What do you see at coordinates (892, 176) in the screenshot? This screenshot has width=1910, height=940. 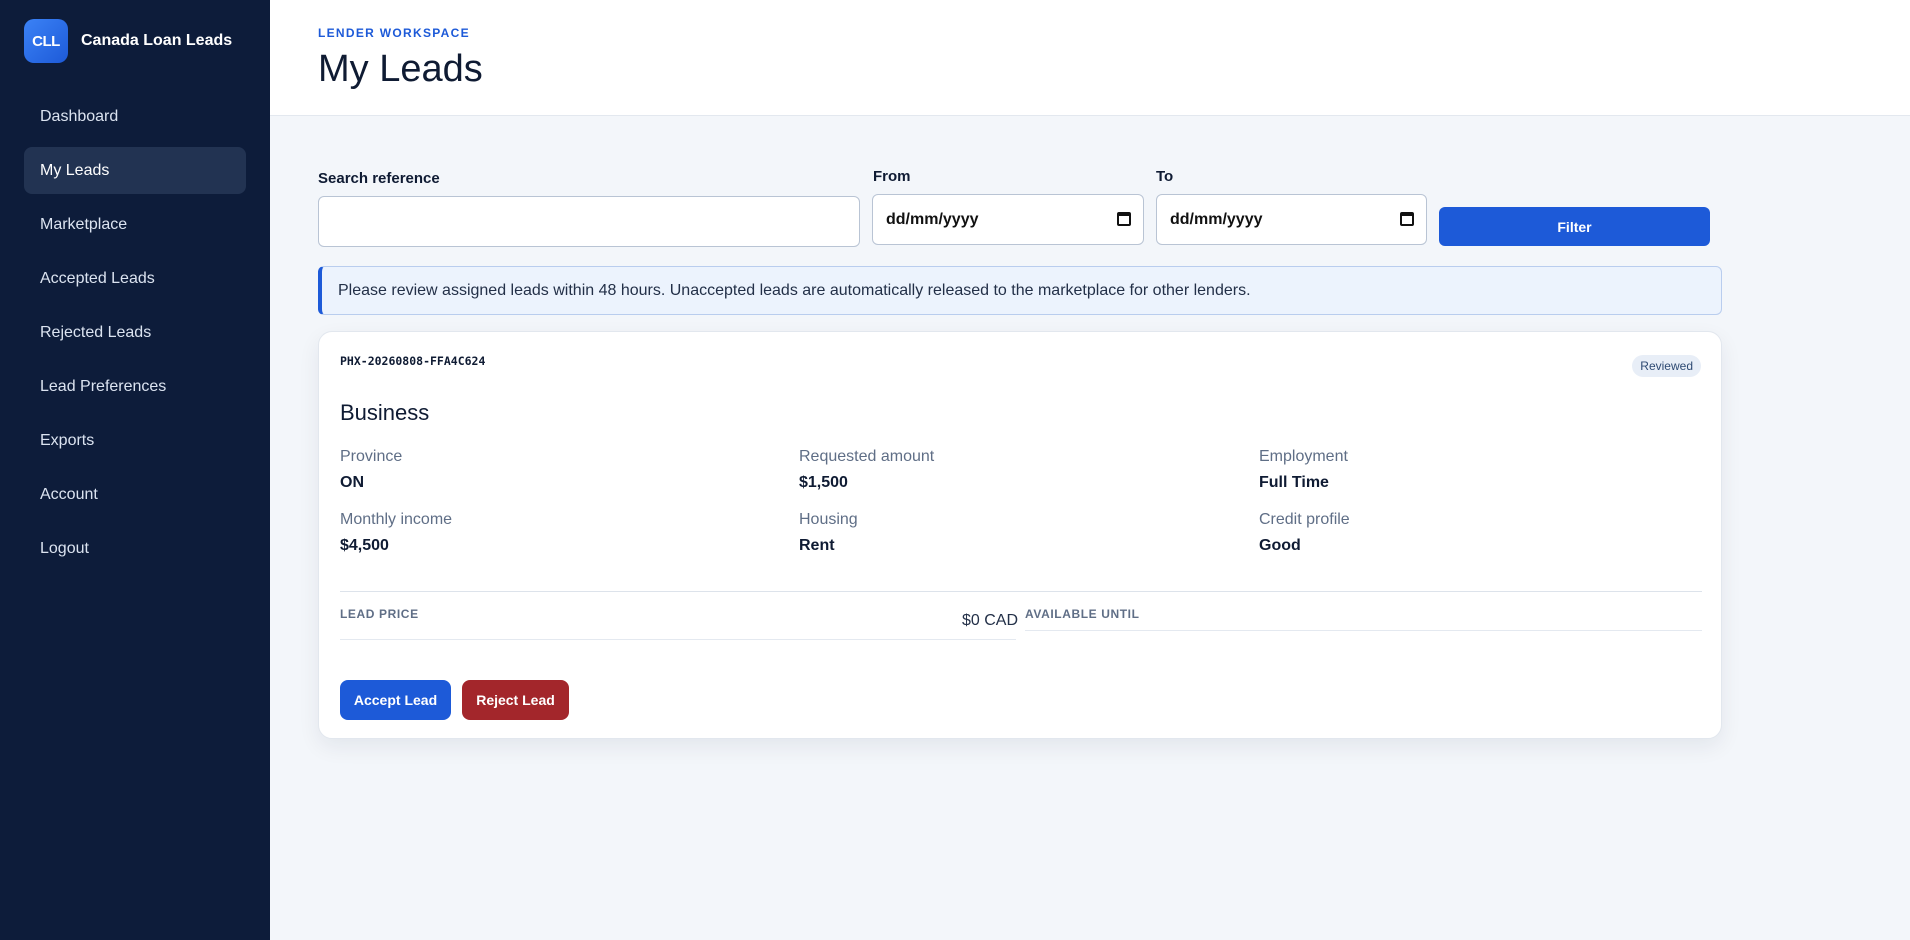 I see `from-label: From` at bounding box center [892, 176].